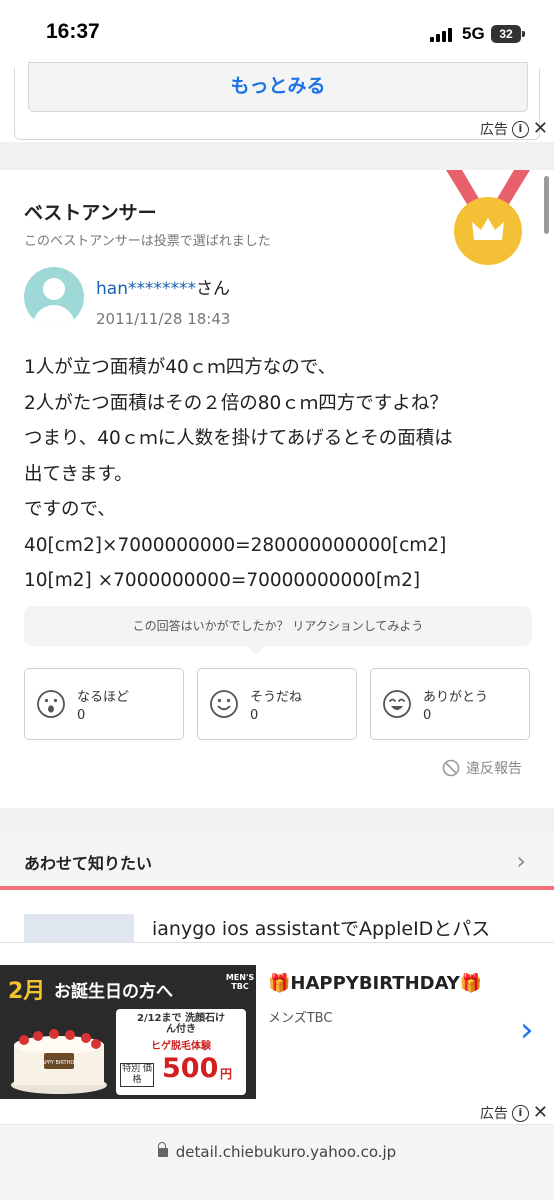  I want to click on reaction-button-naruhodo: なるほど 0, so click(104, 704).